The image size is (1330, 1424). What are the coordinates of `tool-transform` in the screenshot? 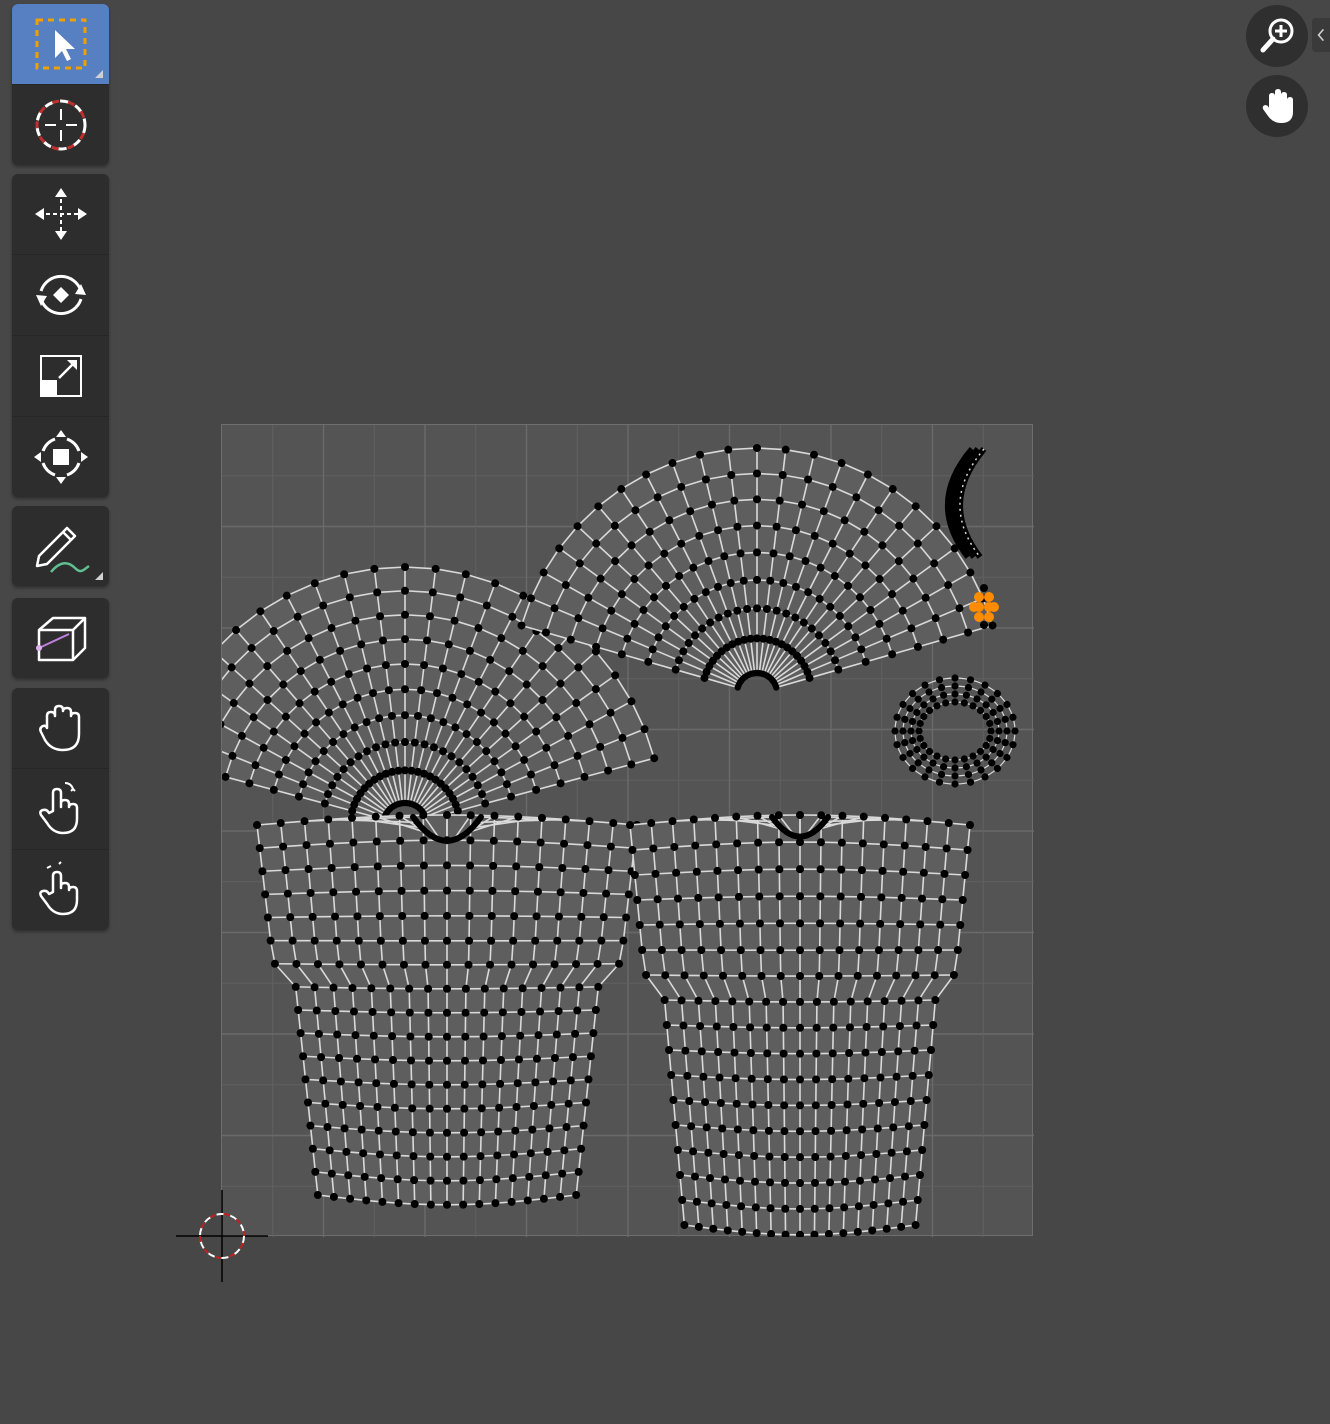 It's located at (60, 456).